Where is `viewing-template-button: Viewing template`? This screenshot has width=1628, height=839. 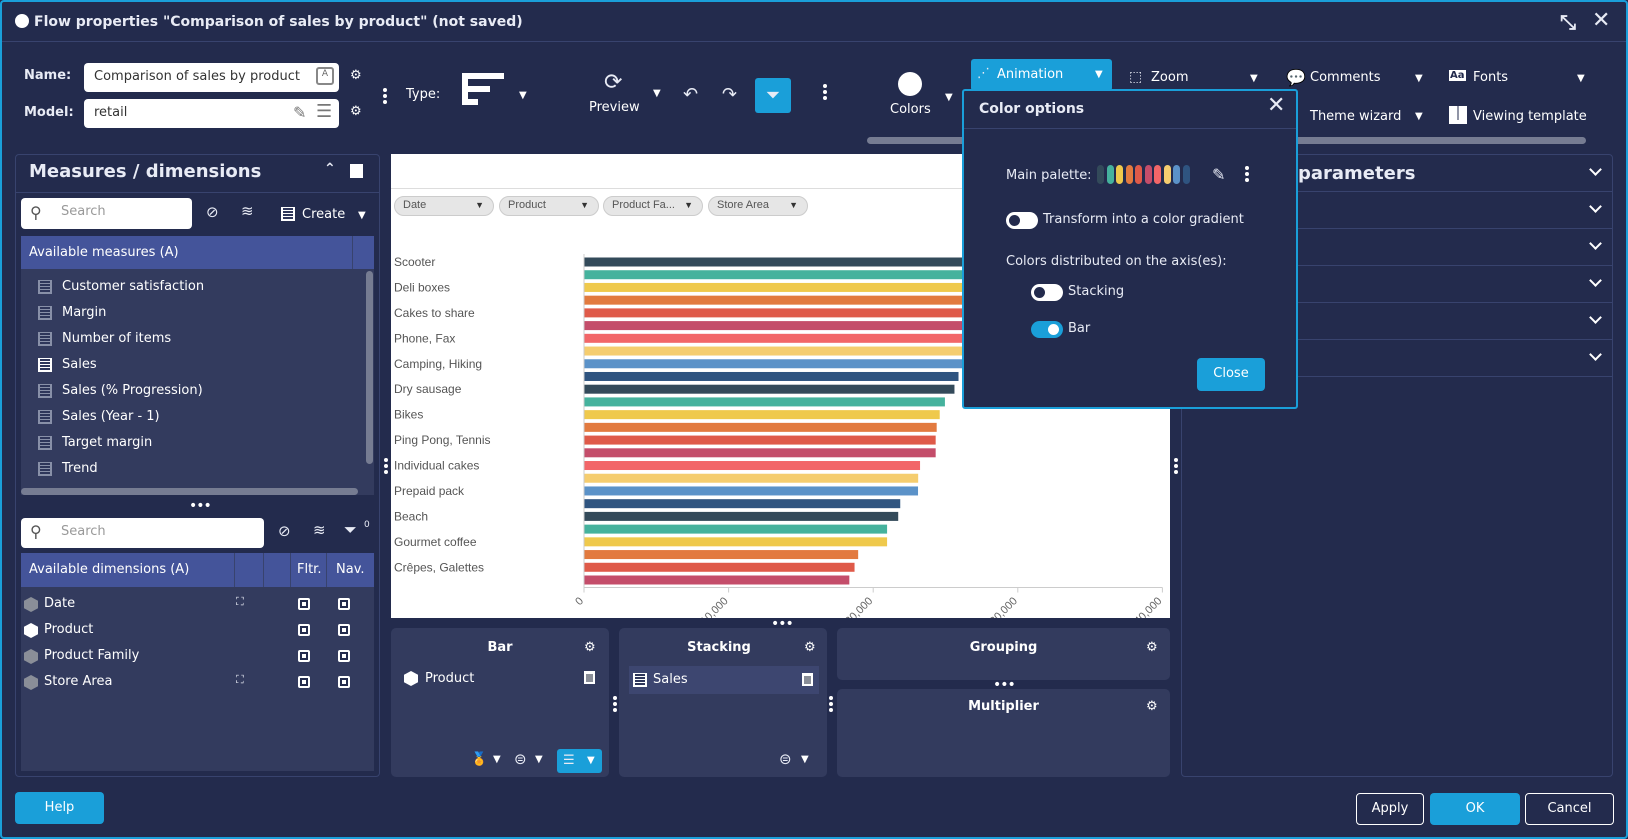 viewing-template-button: Viewing template is located at coordinates (1530, 116).